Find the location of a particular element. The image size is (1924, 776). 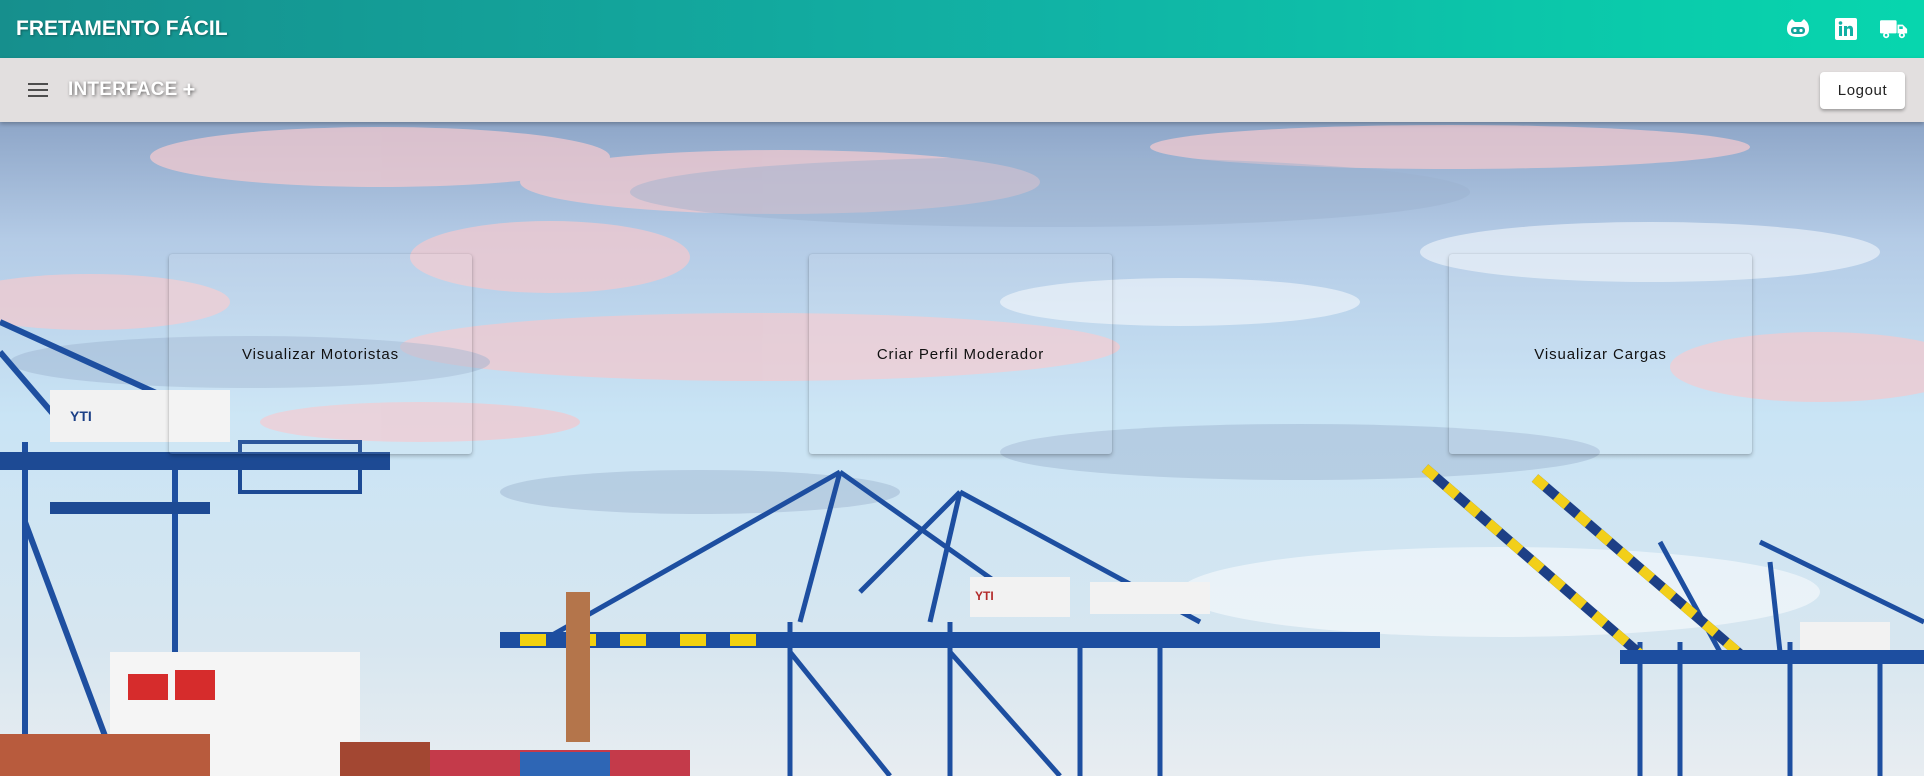

visualizar-motoristas-card: Visualizar Motoristas is located at coordinates (320, 354).